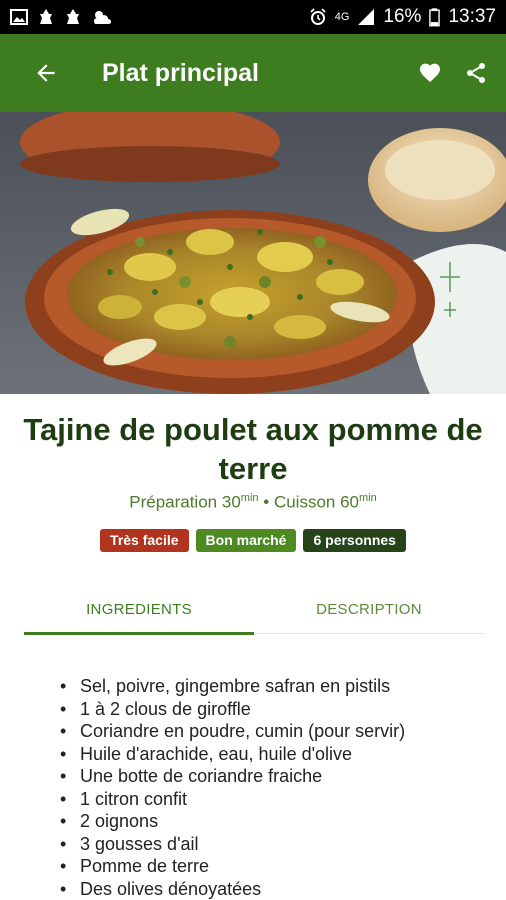  I want to click on list-item: 2 oignons, so click(271, 821).